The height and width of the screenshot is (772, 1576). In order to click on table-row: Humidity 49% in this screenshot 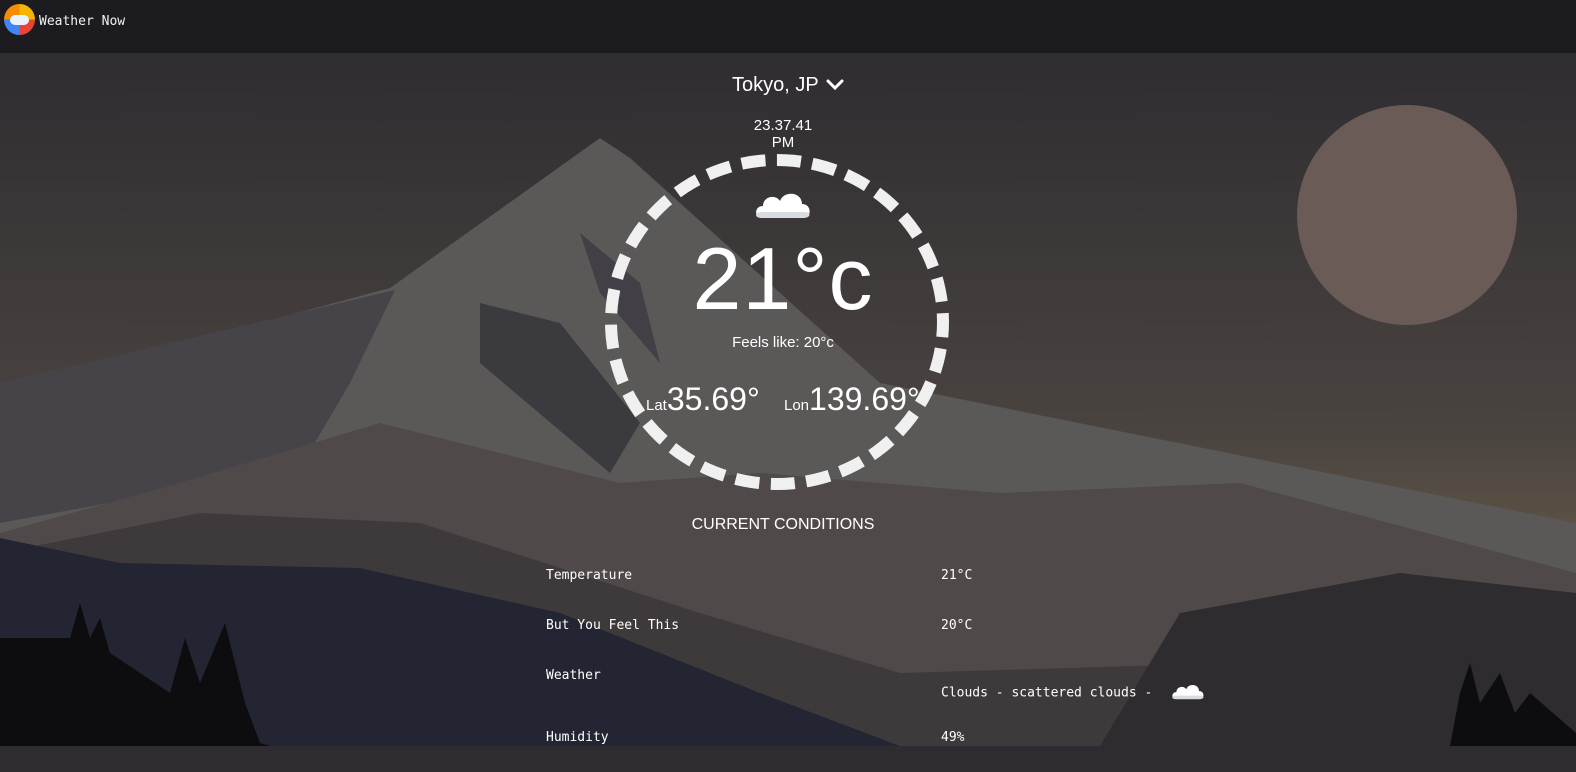, I will do `click(926, 747)`.